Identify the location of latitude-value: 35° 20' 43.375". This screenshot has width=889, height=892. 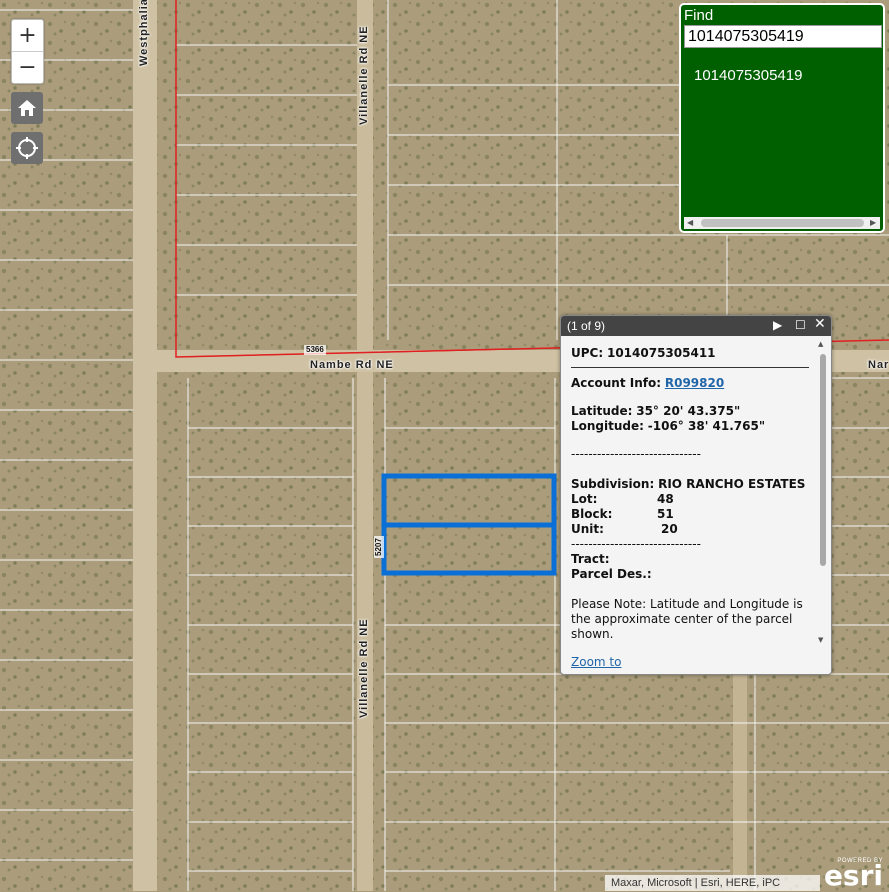
(688, 411).